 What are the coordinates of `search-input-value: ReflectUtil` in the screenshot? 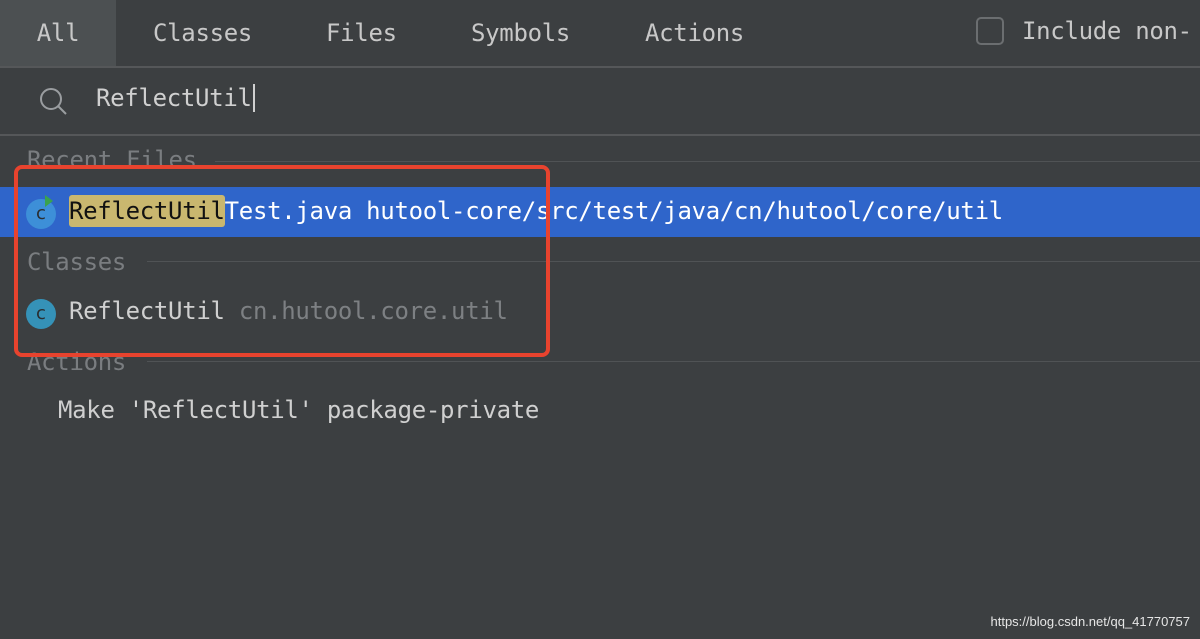 It's located at (174, 98).